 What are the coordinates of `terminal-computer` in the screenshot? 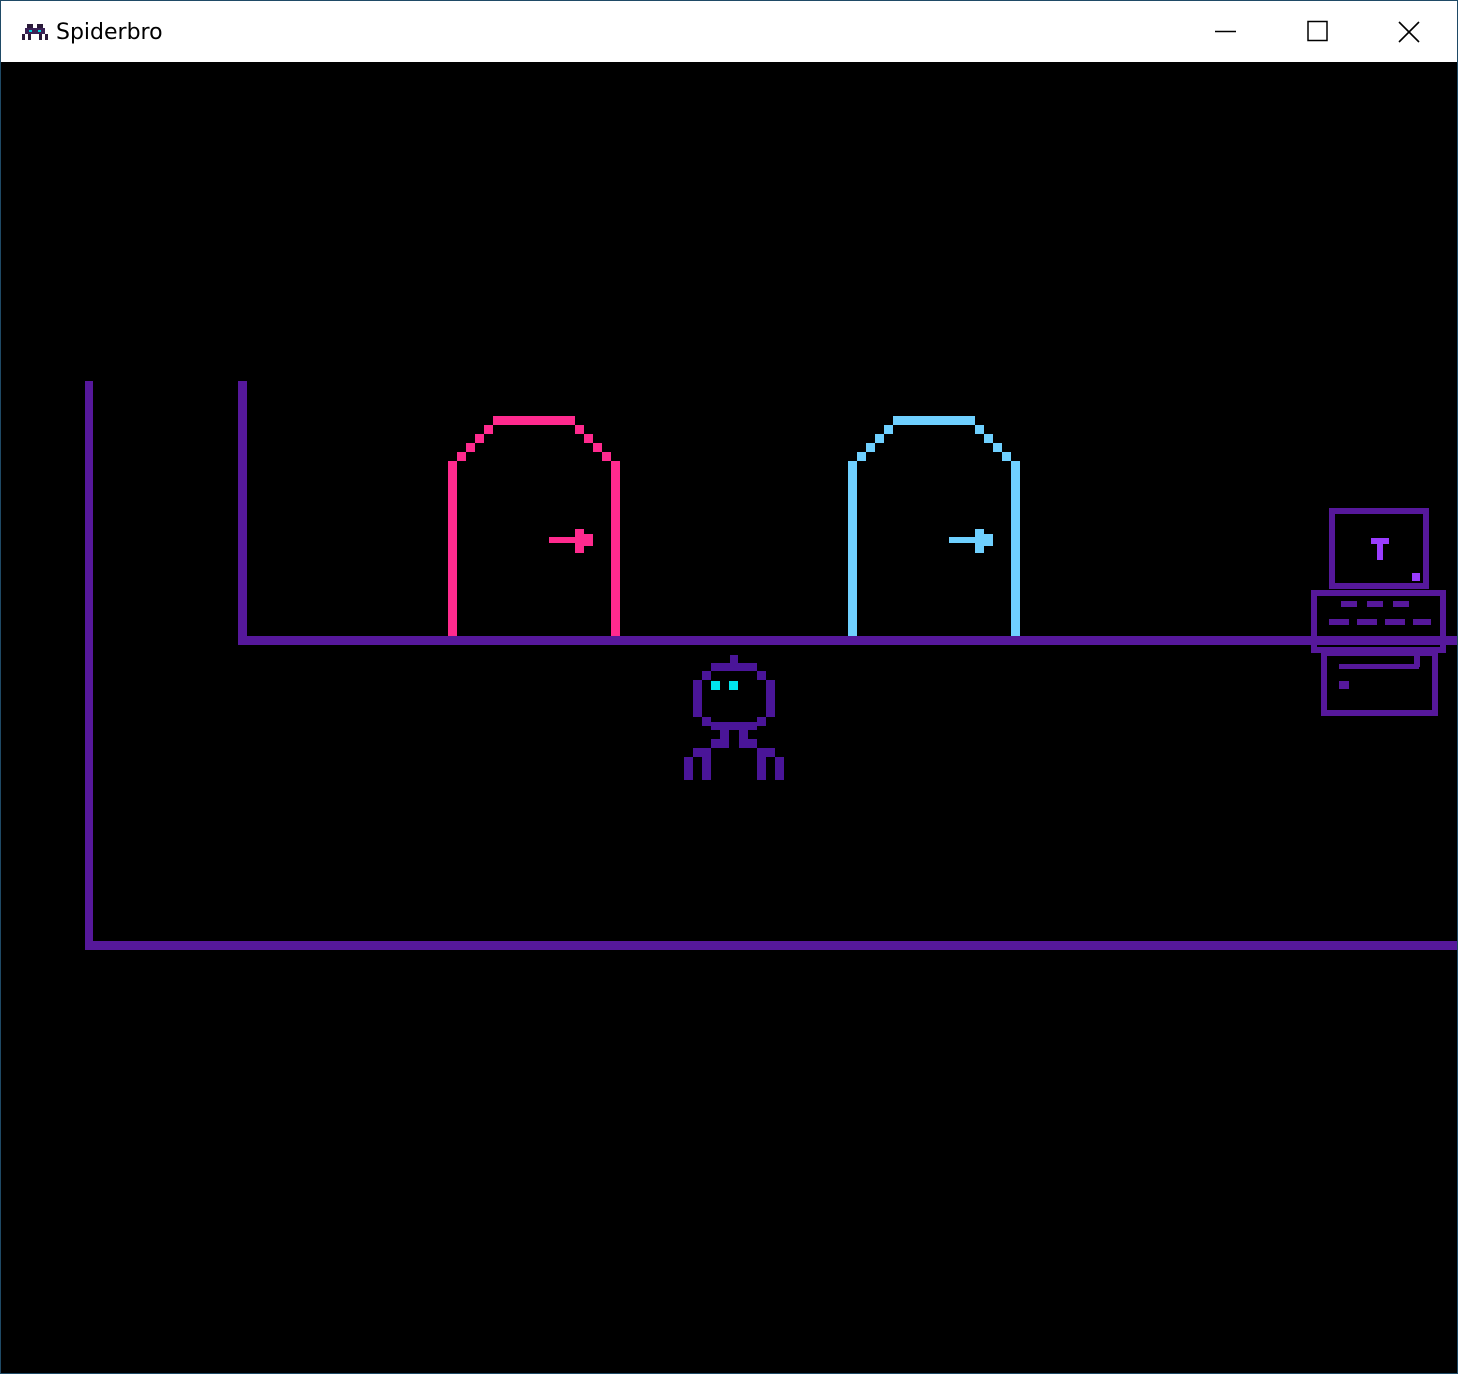 It's located at (1378, 612).